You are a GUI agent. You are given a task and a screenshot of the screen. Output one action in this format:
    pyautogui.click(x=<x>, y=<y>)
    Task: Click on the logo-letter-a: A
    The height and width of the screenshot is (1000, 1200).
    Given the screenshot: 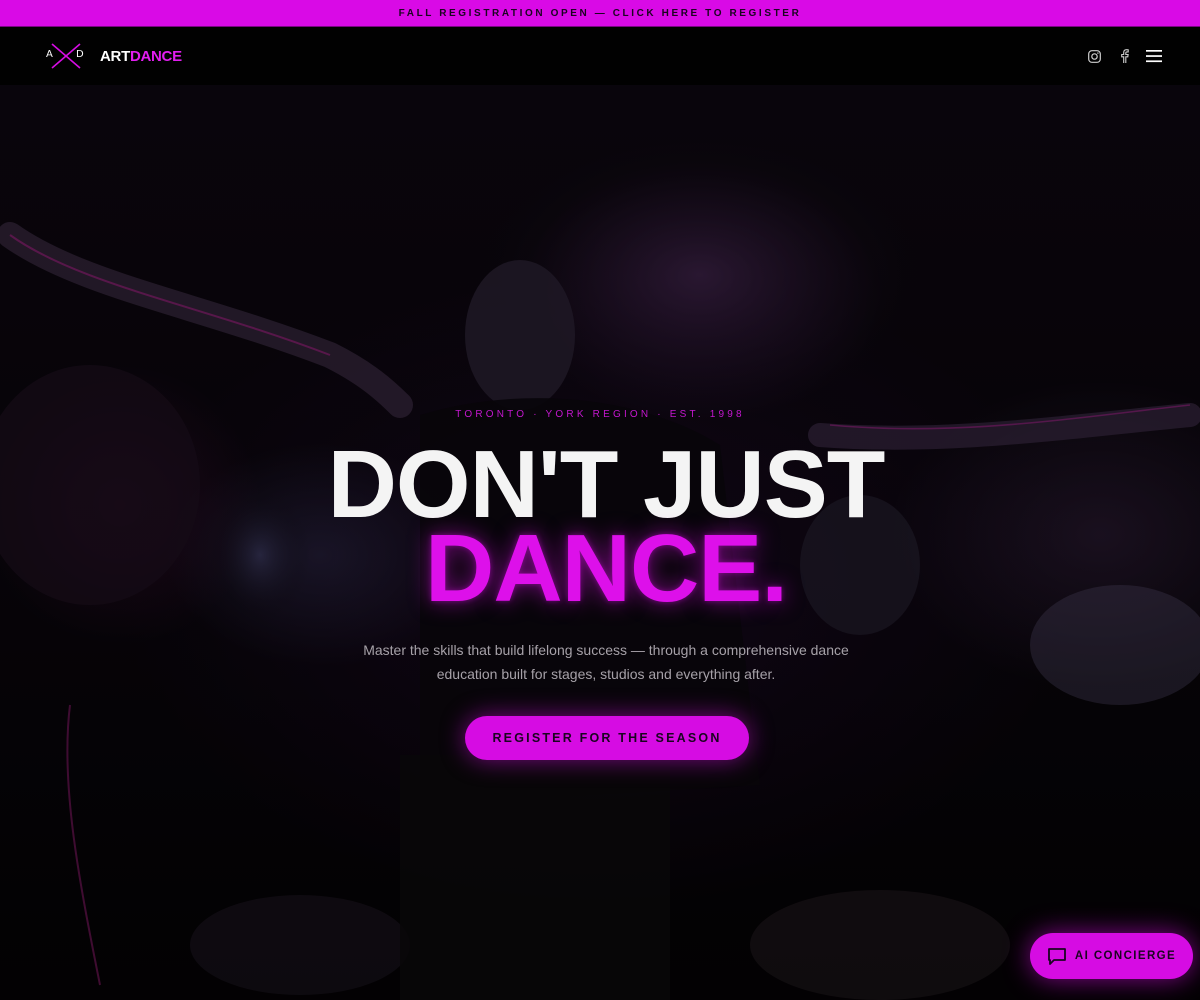 What is the action you would take?
    pyautogui.click(x=49, y=54)
    